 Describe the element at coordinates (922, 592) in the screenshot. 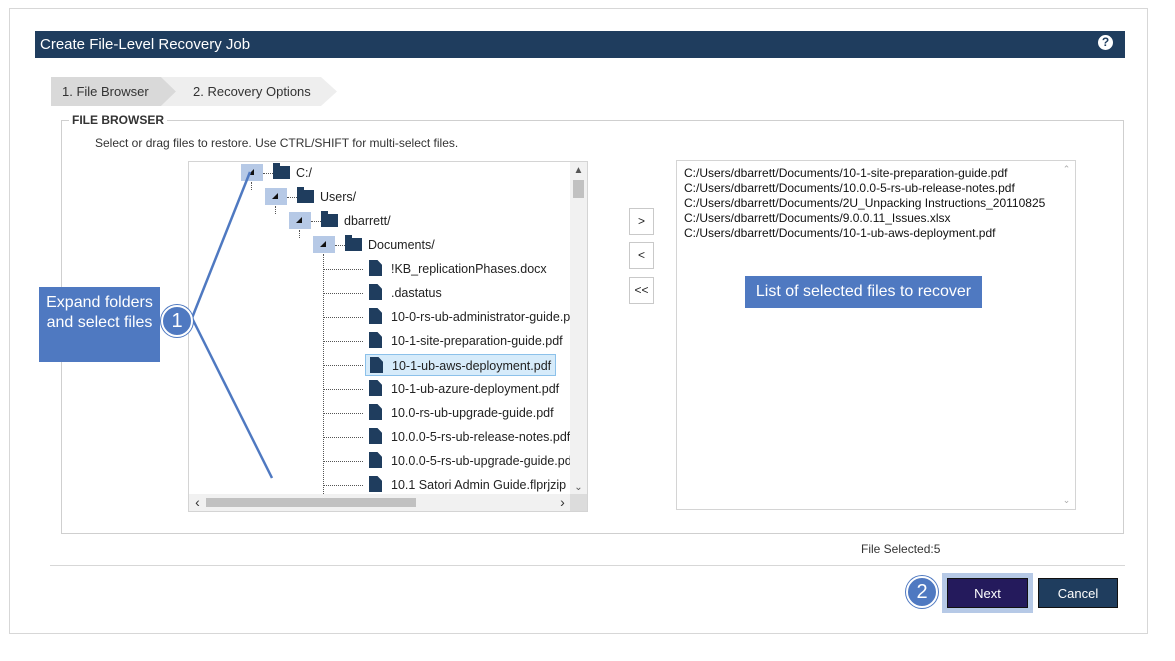

I see `step-2-marker: 2` at that location.